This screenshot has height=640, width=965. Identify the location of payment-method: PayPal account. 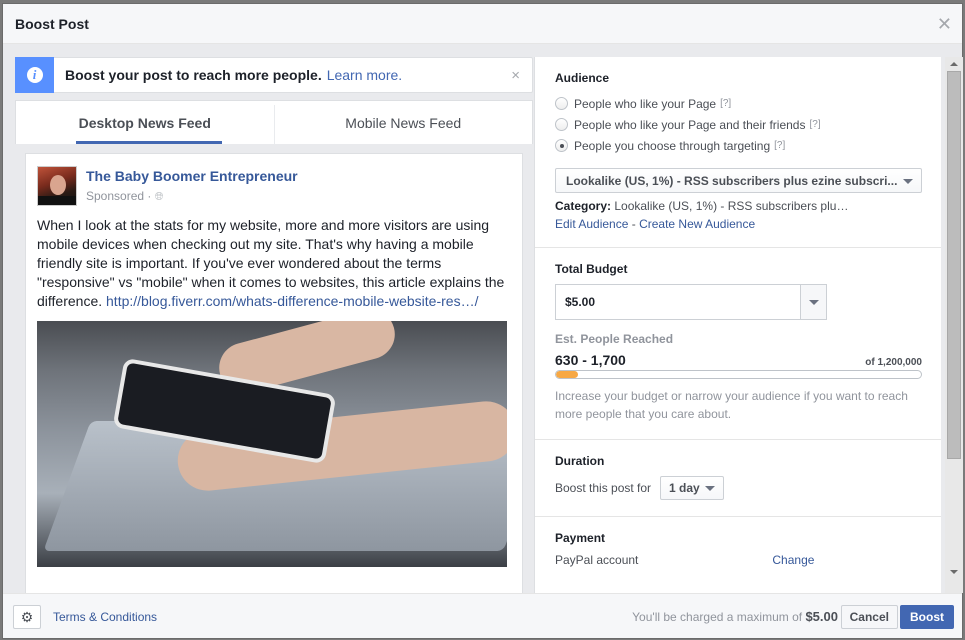
(597, 560).